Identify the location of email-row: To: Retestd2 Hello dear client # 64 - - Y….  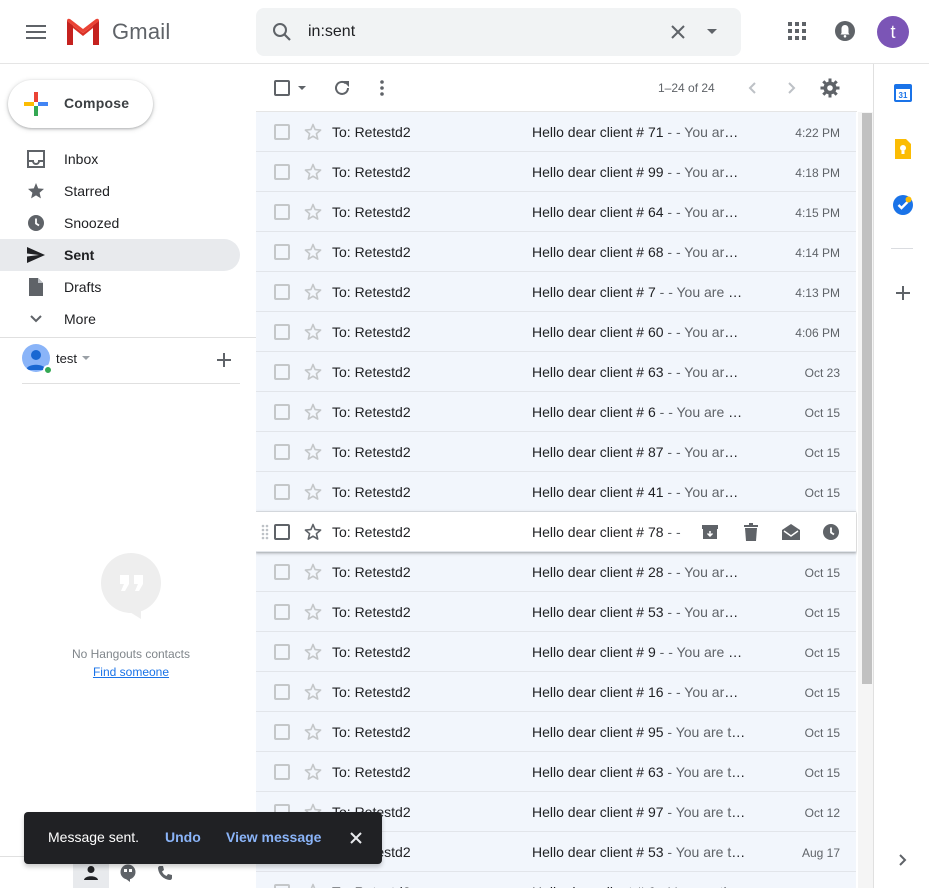
(556, 212).